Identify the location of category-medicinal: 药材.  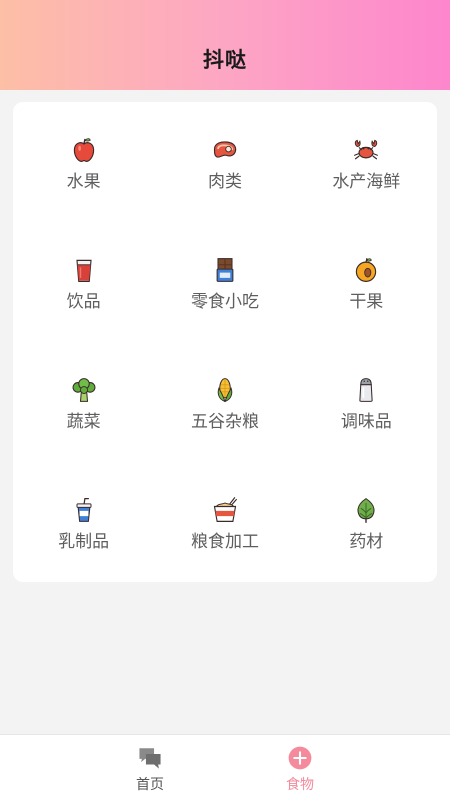
(366, 522).